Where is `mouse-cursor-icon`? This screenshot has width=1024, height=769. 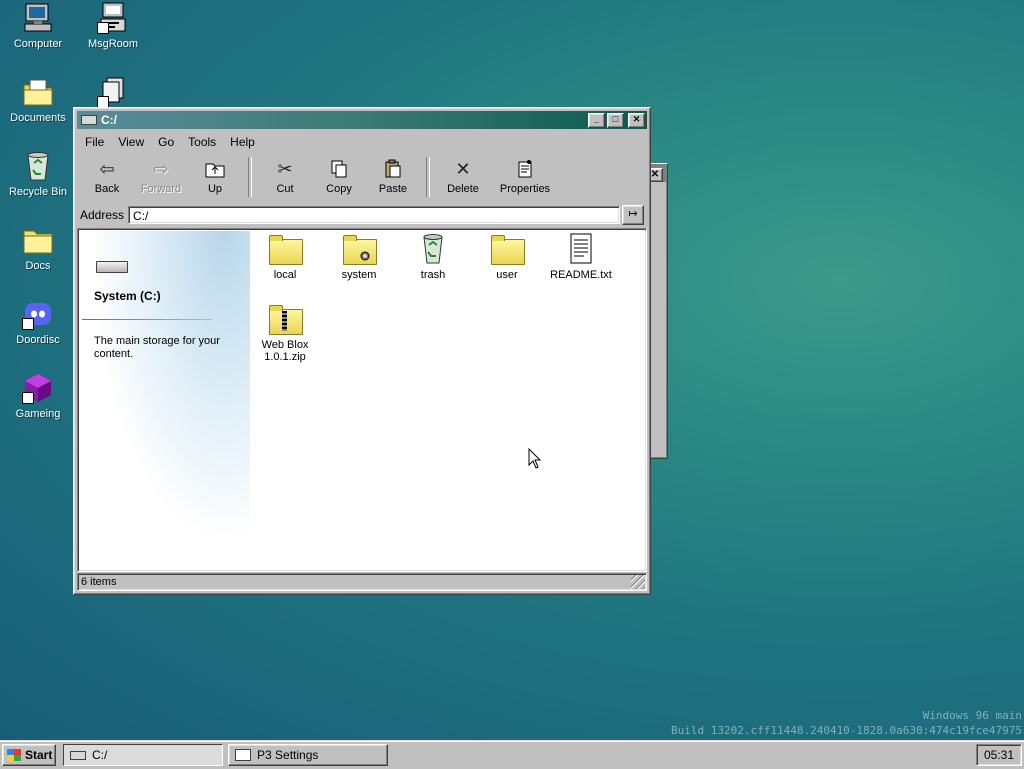 mouse-cursor-icon is located at coordinates (535, 458).